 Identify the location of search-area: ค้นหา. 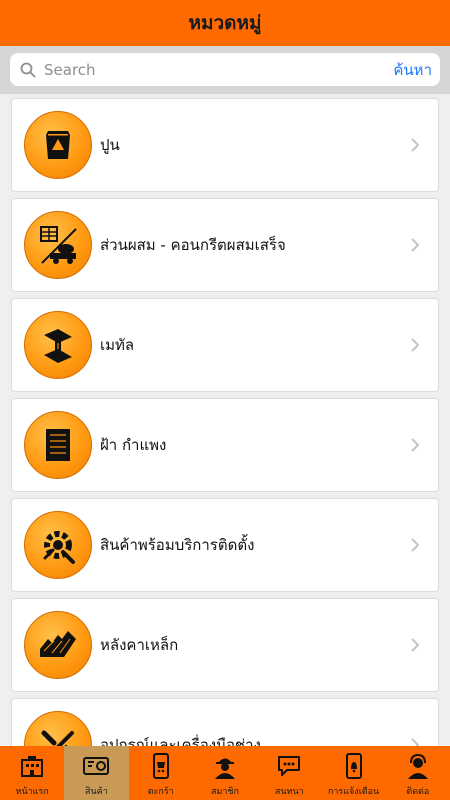
(225, 70).